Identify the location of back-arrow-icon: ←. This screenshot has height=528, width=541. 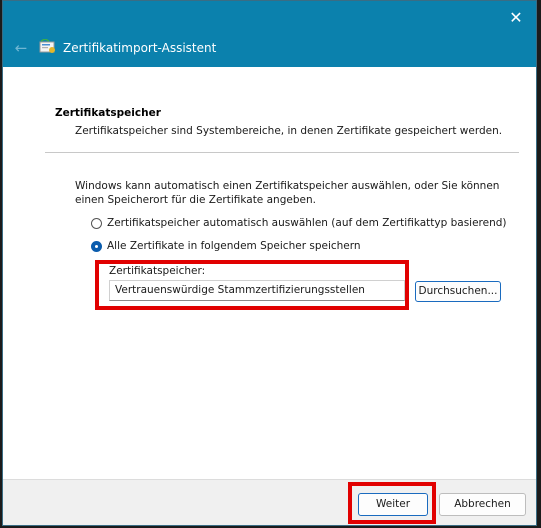
(21, 48).